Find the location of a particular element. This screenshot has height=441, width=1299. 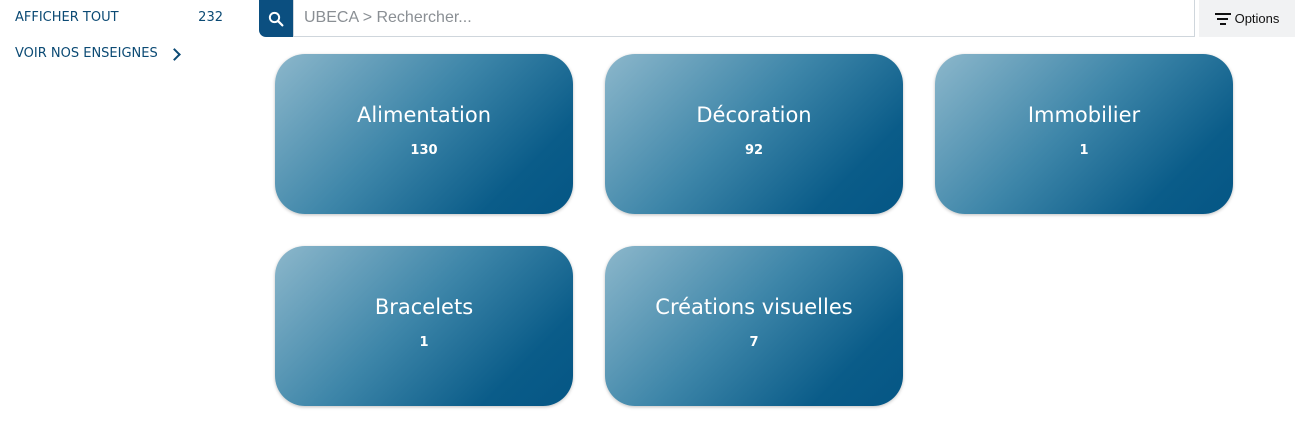

category-count: 7 is located at coordinates (754, 342).